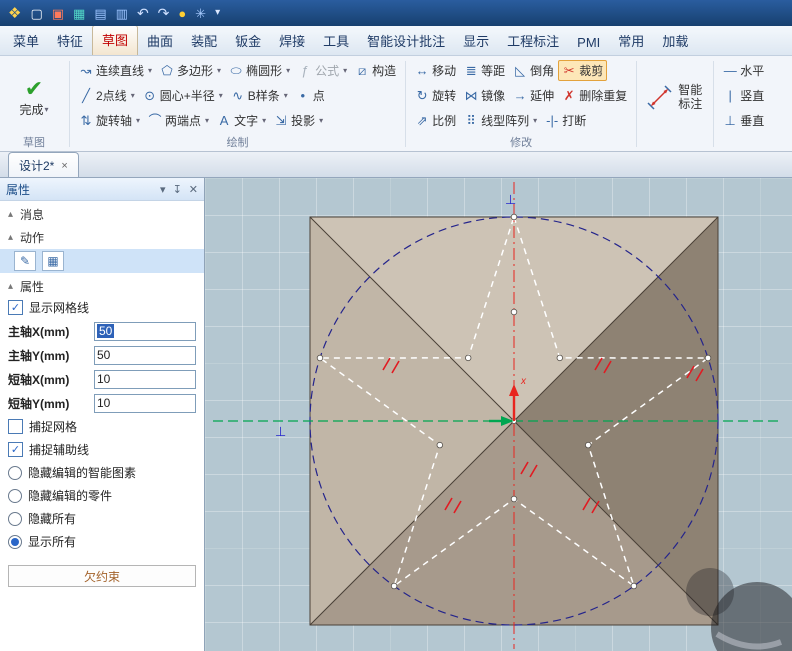 The width and height of the screenshot is (792, 651). Describe the element at coordinates (143, 13) in the screenshot. I see `undo-icon: ↶` at that location.